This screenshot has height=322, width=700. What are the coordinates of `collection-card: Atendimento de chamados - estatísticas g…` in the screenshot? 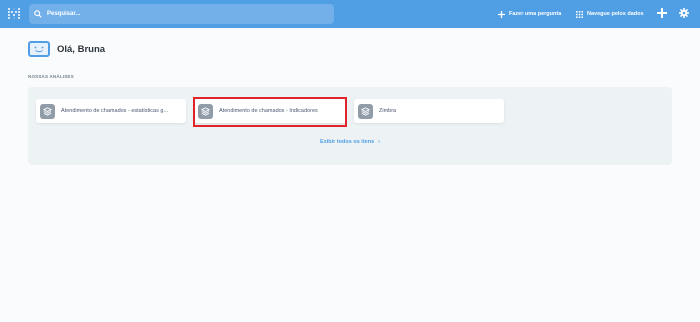 It's located at (111, 111).